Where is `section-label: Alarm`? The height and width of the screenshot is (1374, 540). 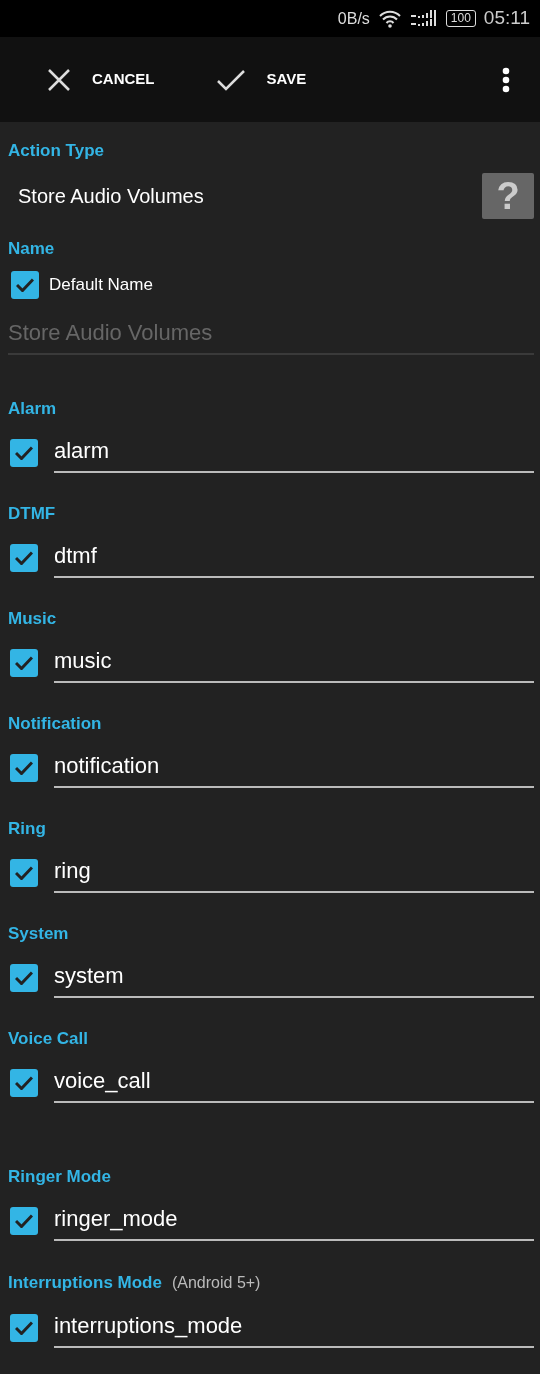
section-label: Alarm is located at coordinates (32, 409).